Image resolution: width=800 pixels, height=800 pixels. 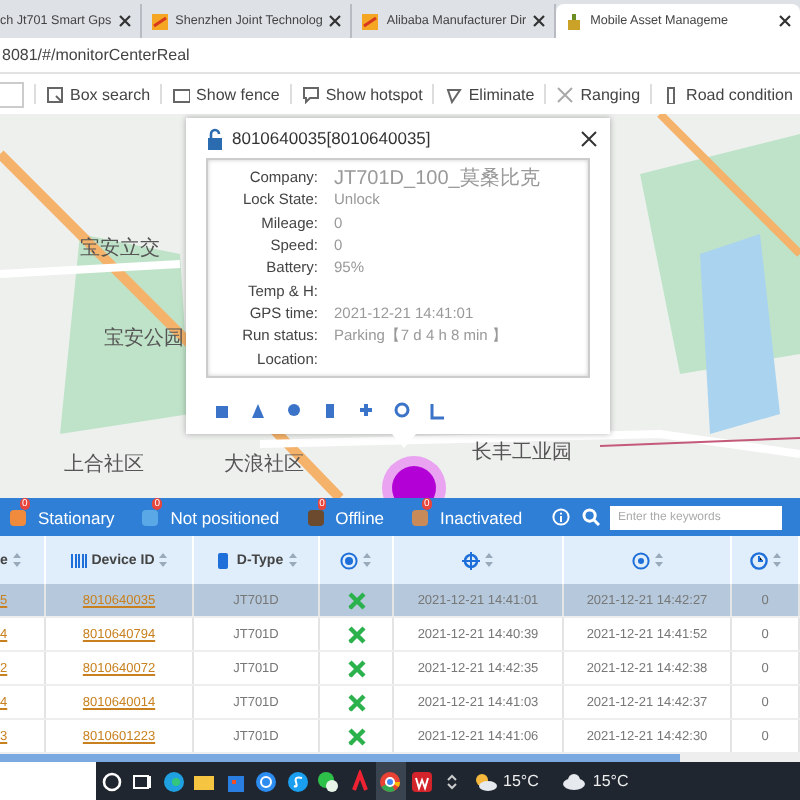 What do you see at coordinates (671, 94) in the screenshot?
I see `road-icon` at bounding box center [671, 94].